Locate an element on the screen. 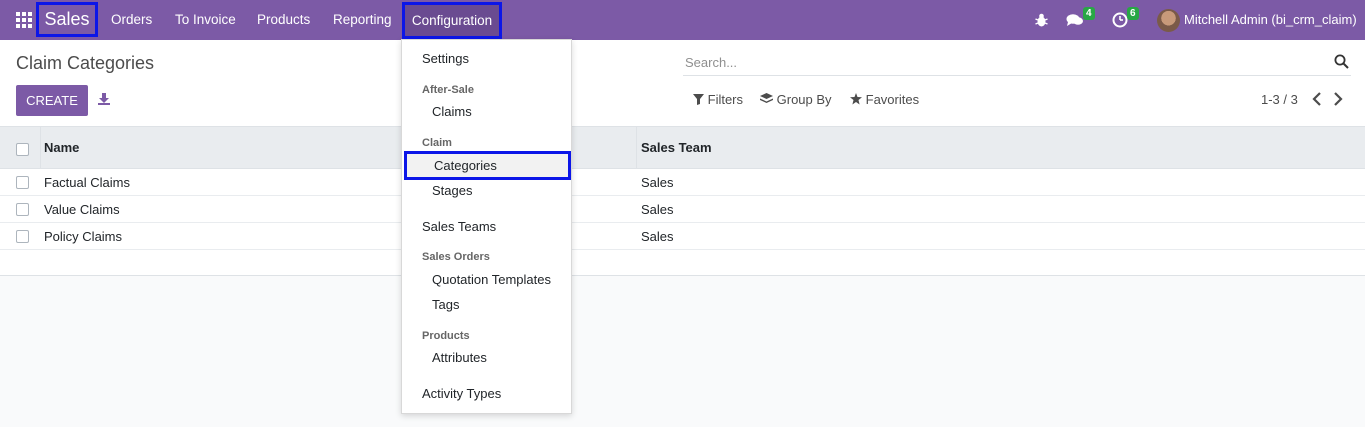  table-row: Factual Claims Sales is located at coordinates (682, 182).